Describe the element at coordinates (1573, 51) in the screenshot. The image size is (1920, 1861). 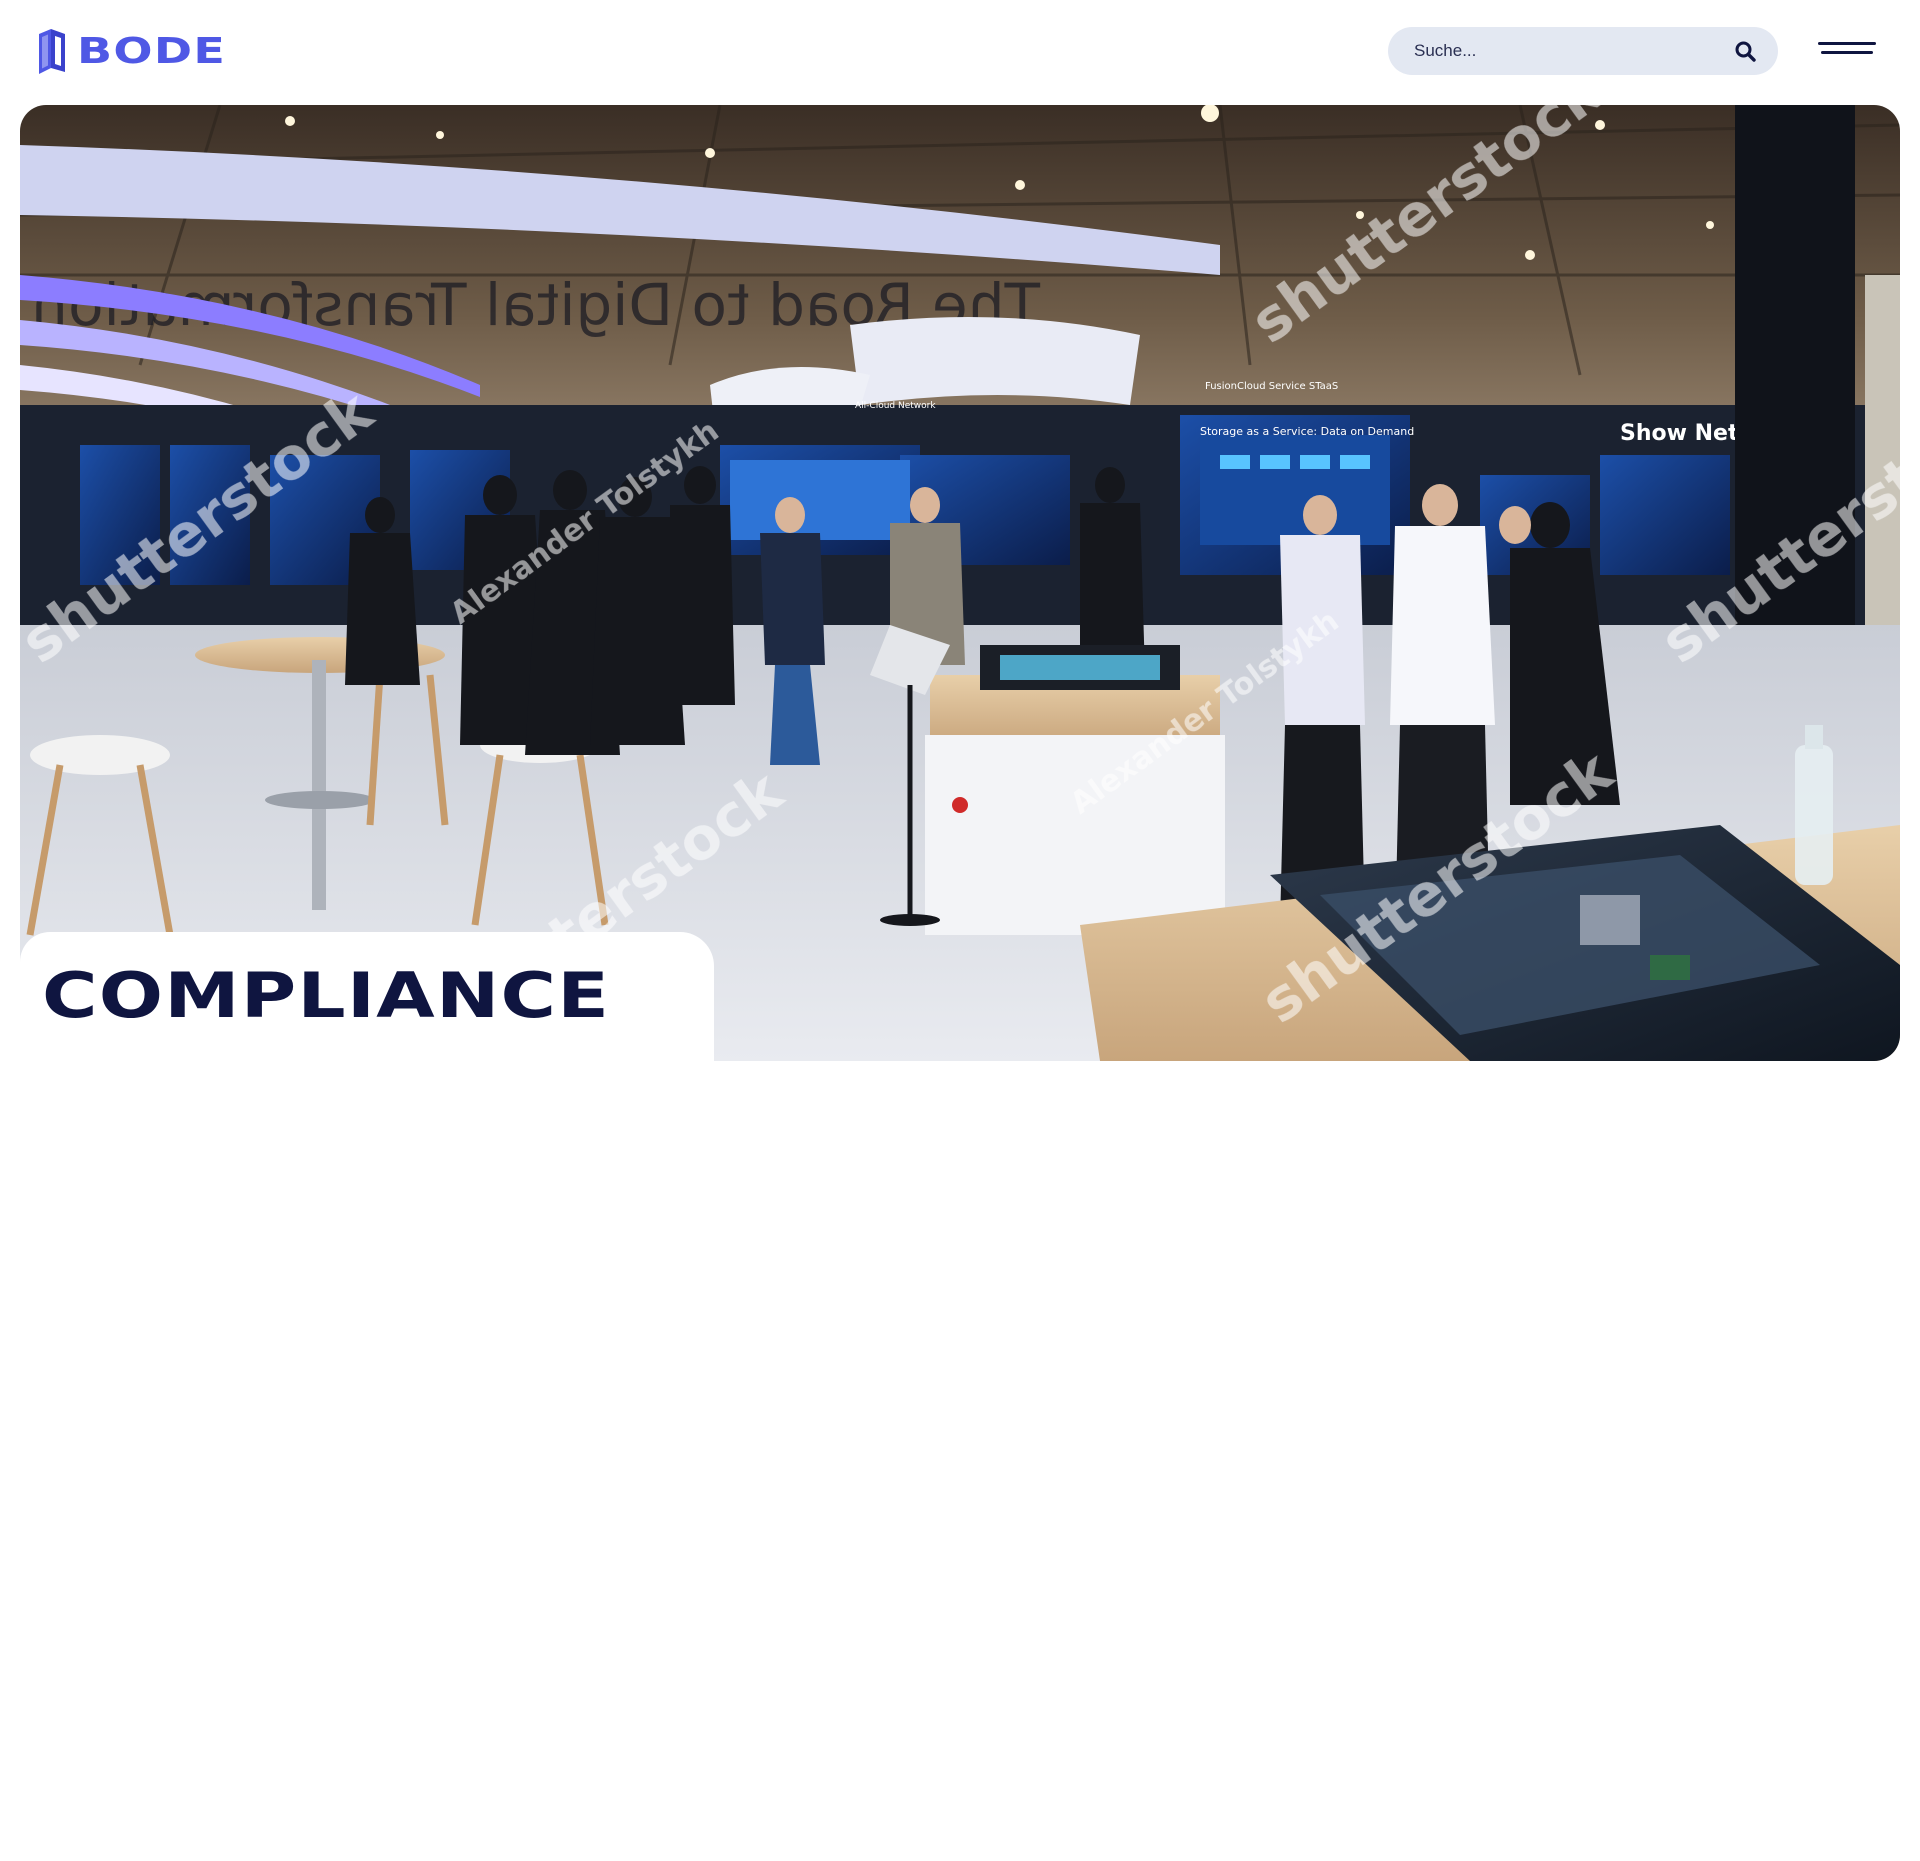
I see `search-input` at that location.